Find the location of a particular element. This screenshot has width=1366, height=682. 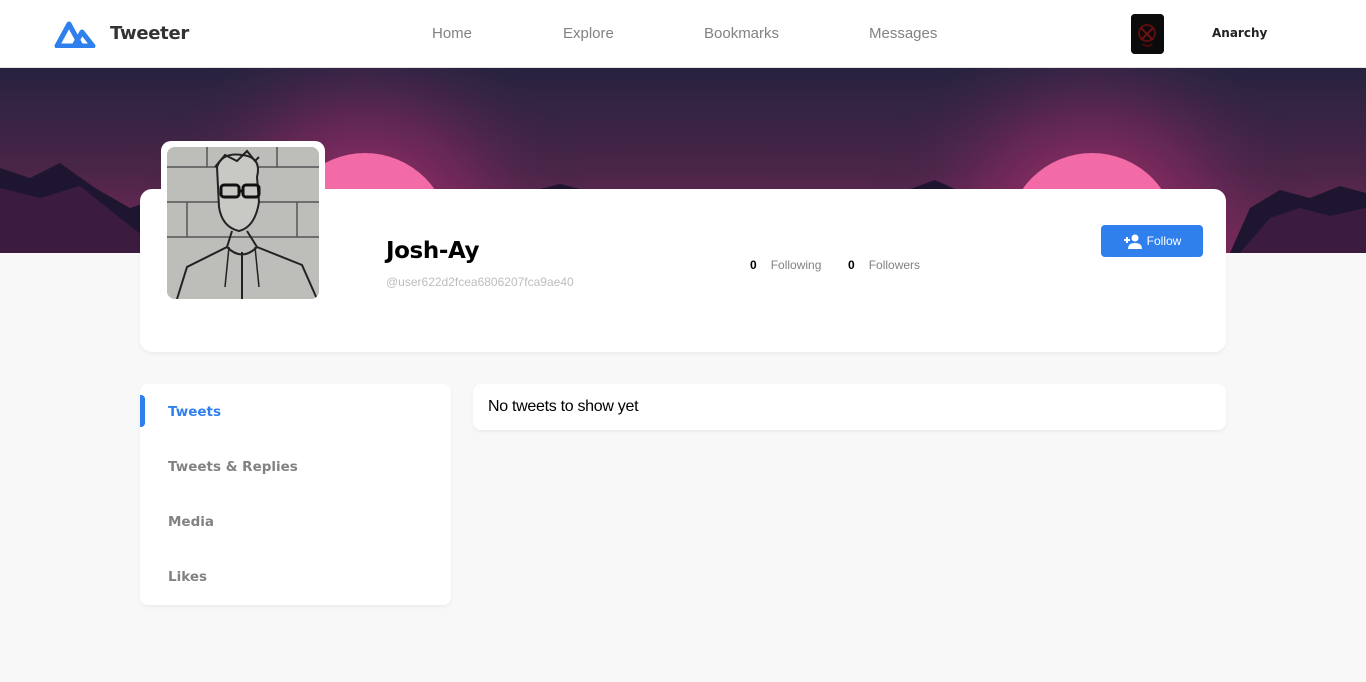

following-label: Following is located at coordinates (796, 265).